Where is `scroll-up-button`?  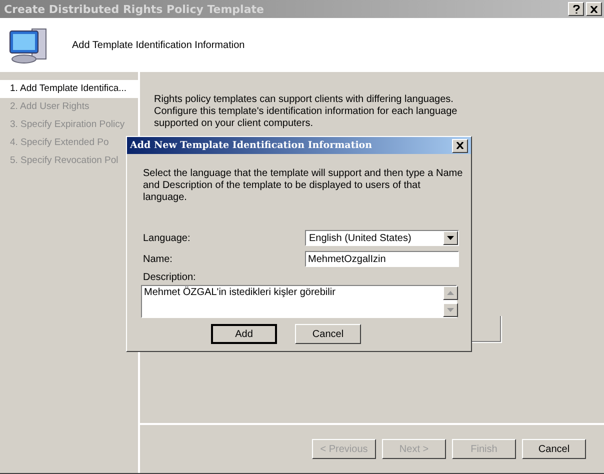
scroll-up-button is located at coordinates (450, 293).